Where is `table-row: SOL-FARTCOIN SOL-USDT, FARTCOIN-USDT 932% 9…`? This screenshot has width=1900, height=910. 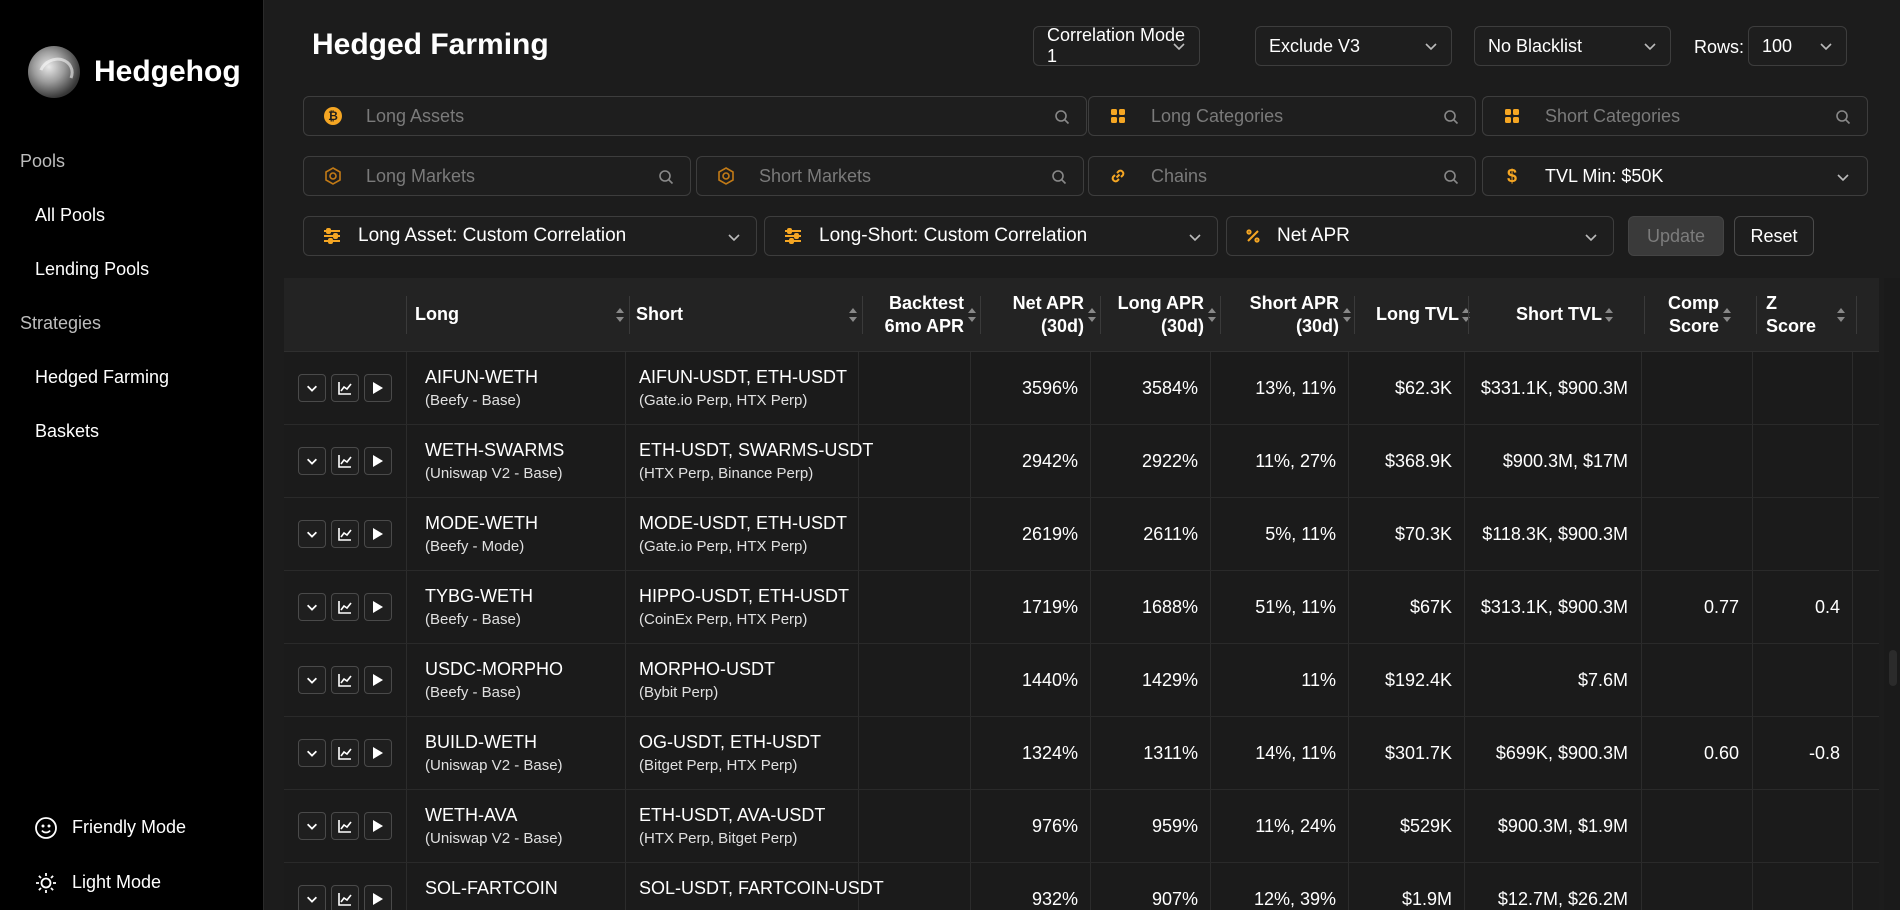 table-row: SOL-FARTCOIN SOL-USDT, FARTCOIN-USDT 932% 9… is located at coordinates (1081, 886).